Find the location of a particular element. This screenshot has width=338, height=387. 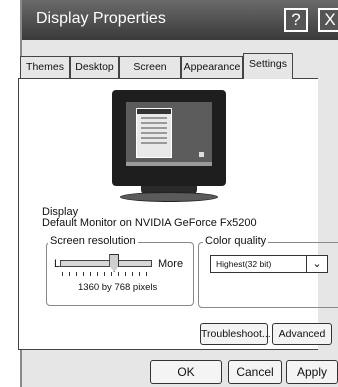

color-quality-group is located at coordinates (268, 275).